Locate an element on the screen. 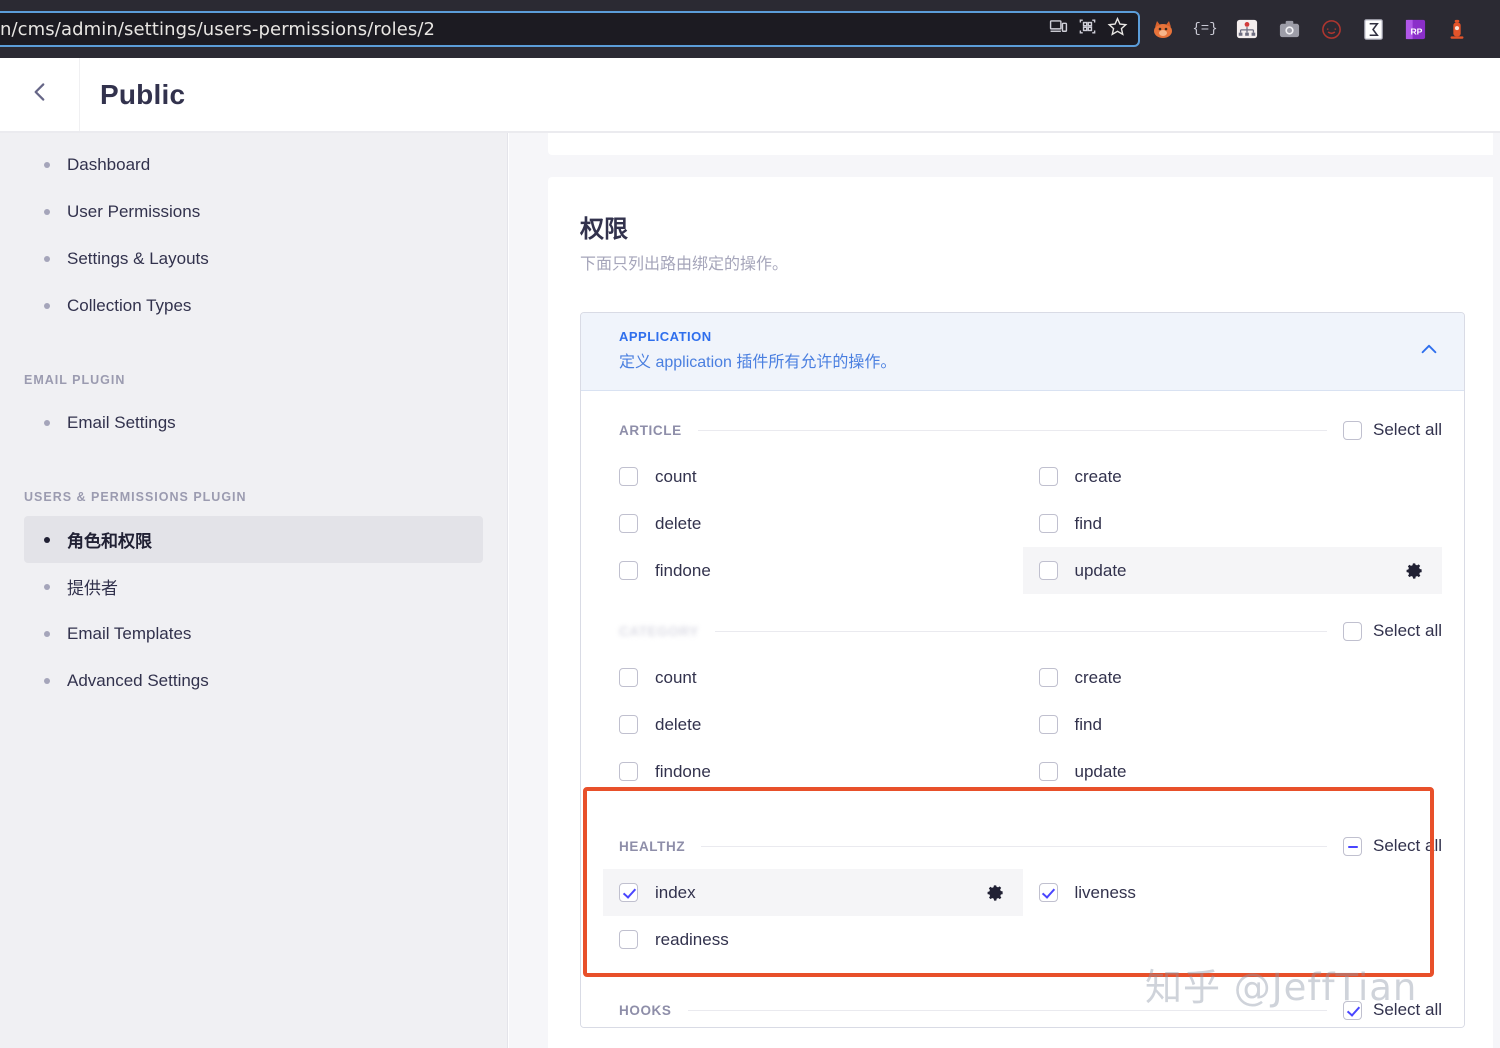  group-header: CATEGORY Select all is located at coordinates (1022, 631).